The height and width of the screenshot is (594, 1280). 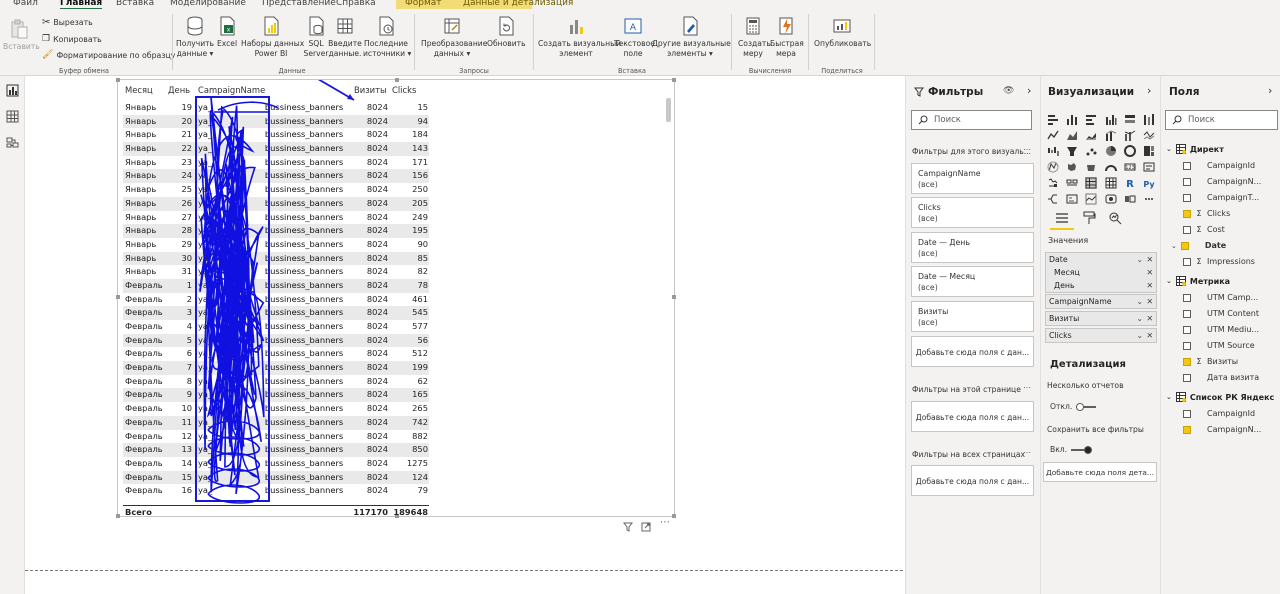 What do you see at coordinates (276, 409) in the screenshot?
I see `table-row: Февраль 10 ya_ bussiness_banners 8024 265` at bounding box center [276, 409].